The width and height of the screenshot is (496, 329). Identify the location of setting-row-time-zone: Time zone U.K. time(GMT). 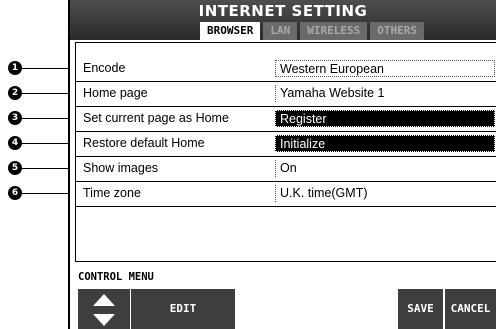
(286, 194).